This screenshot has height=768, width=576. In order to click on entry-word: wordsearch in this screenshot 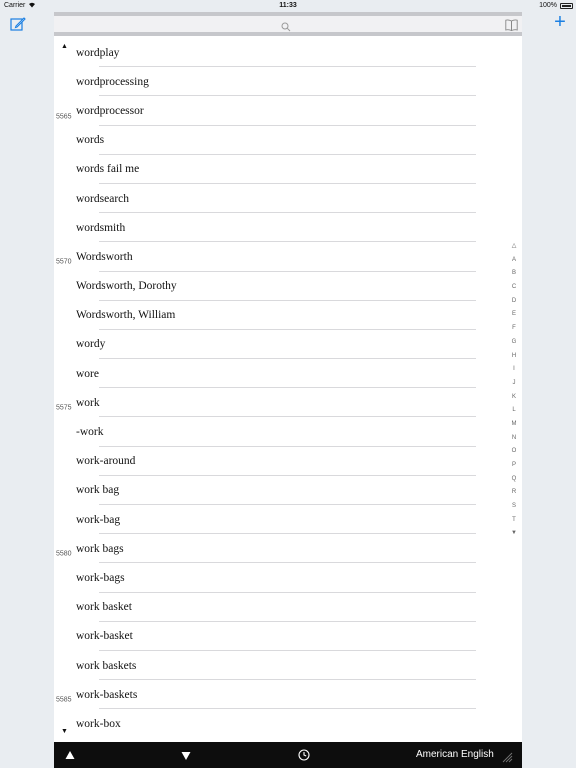, I will do `click(102, 199)`.